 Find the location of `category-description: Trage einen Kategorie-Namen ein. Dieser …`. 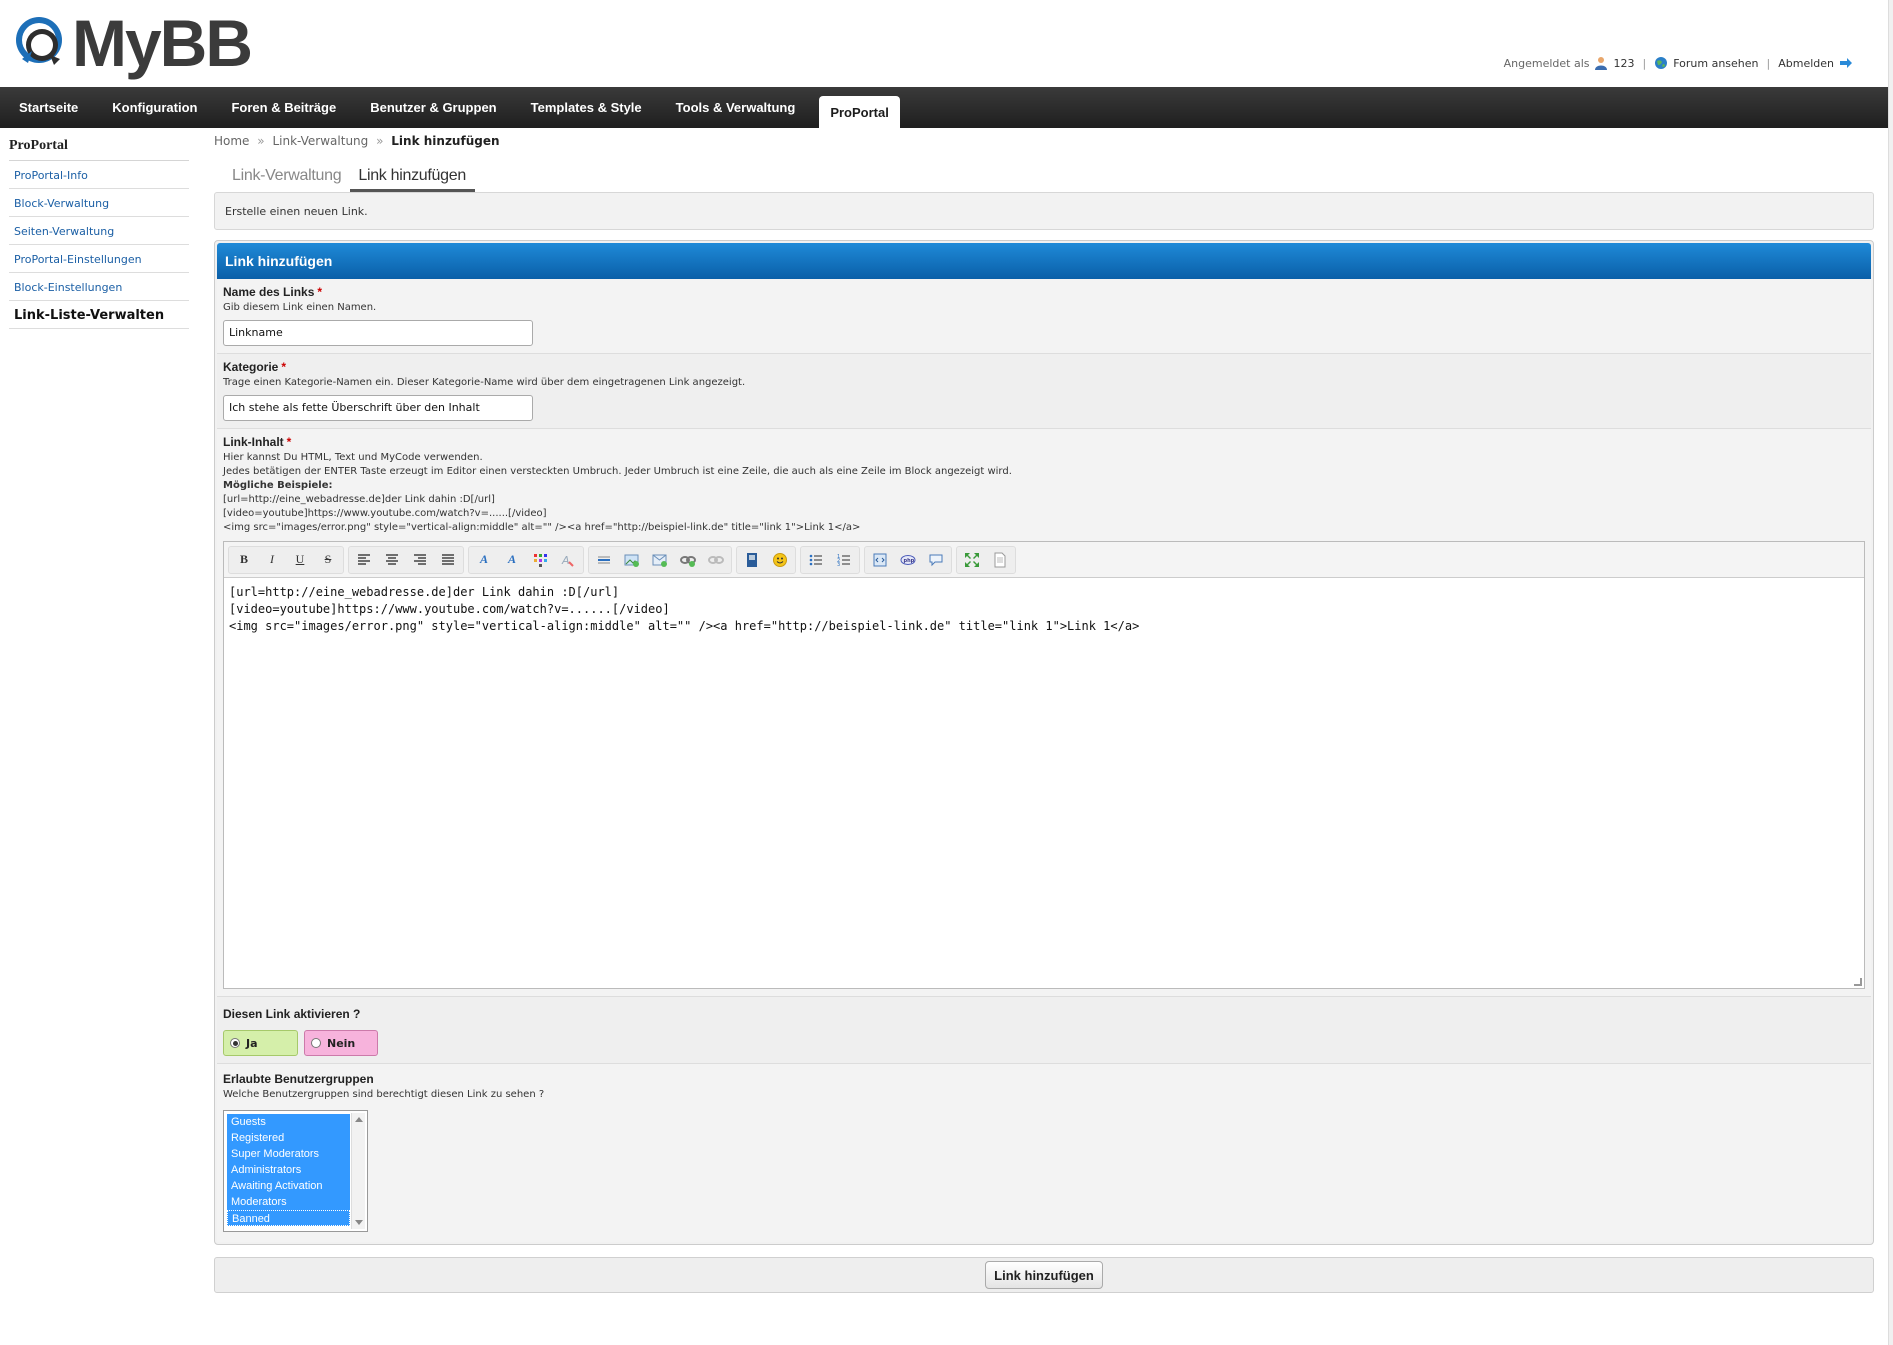

category-description: Trage einen Kategorie-Namen ein. Dieser … is located at coordinates (484, 382).